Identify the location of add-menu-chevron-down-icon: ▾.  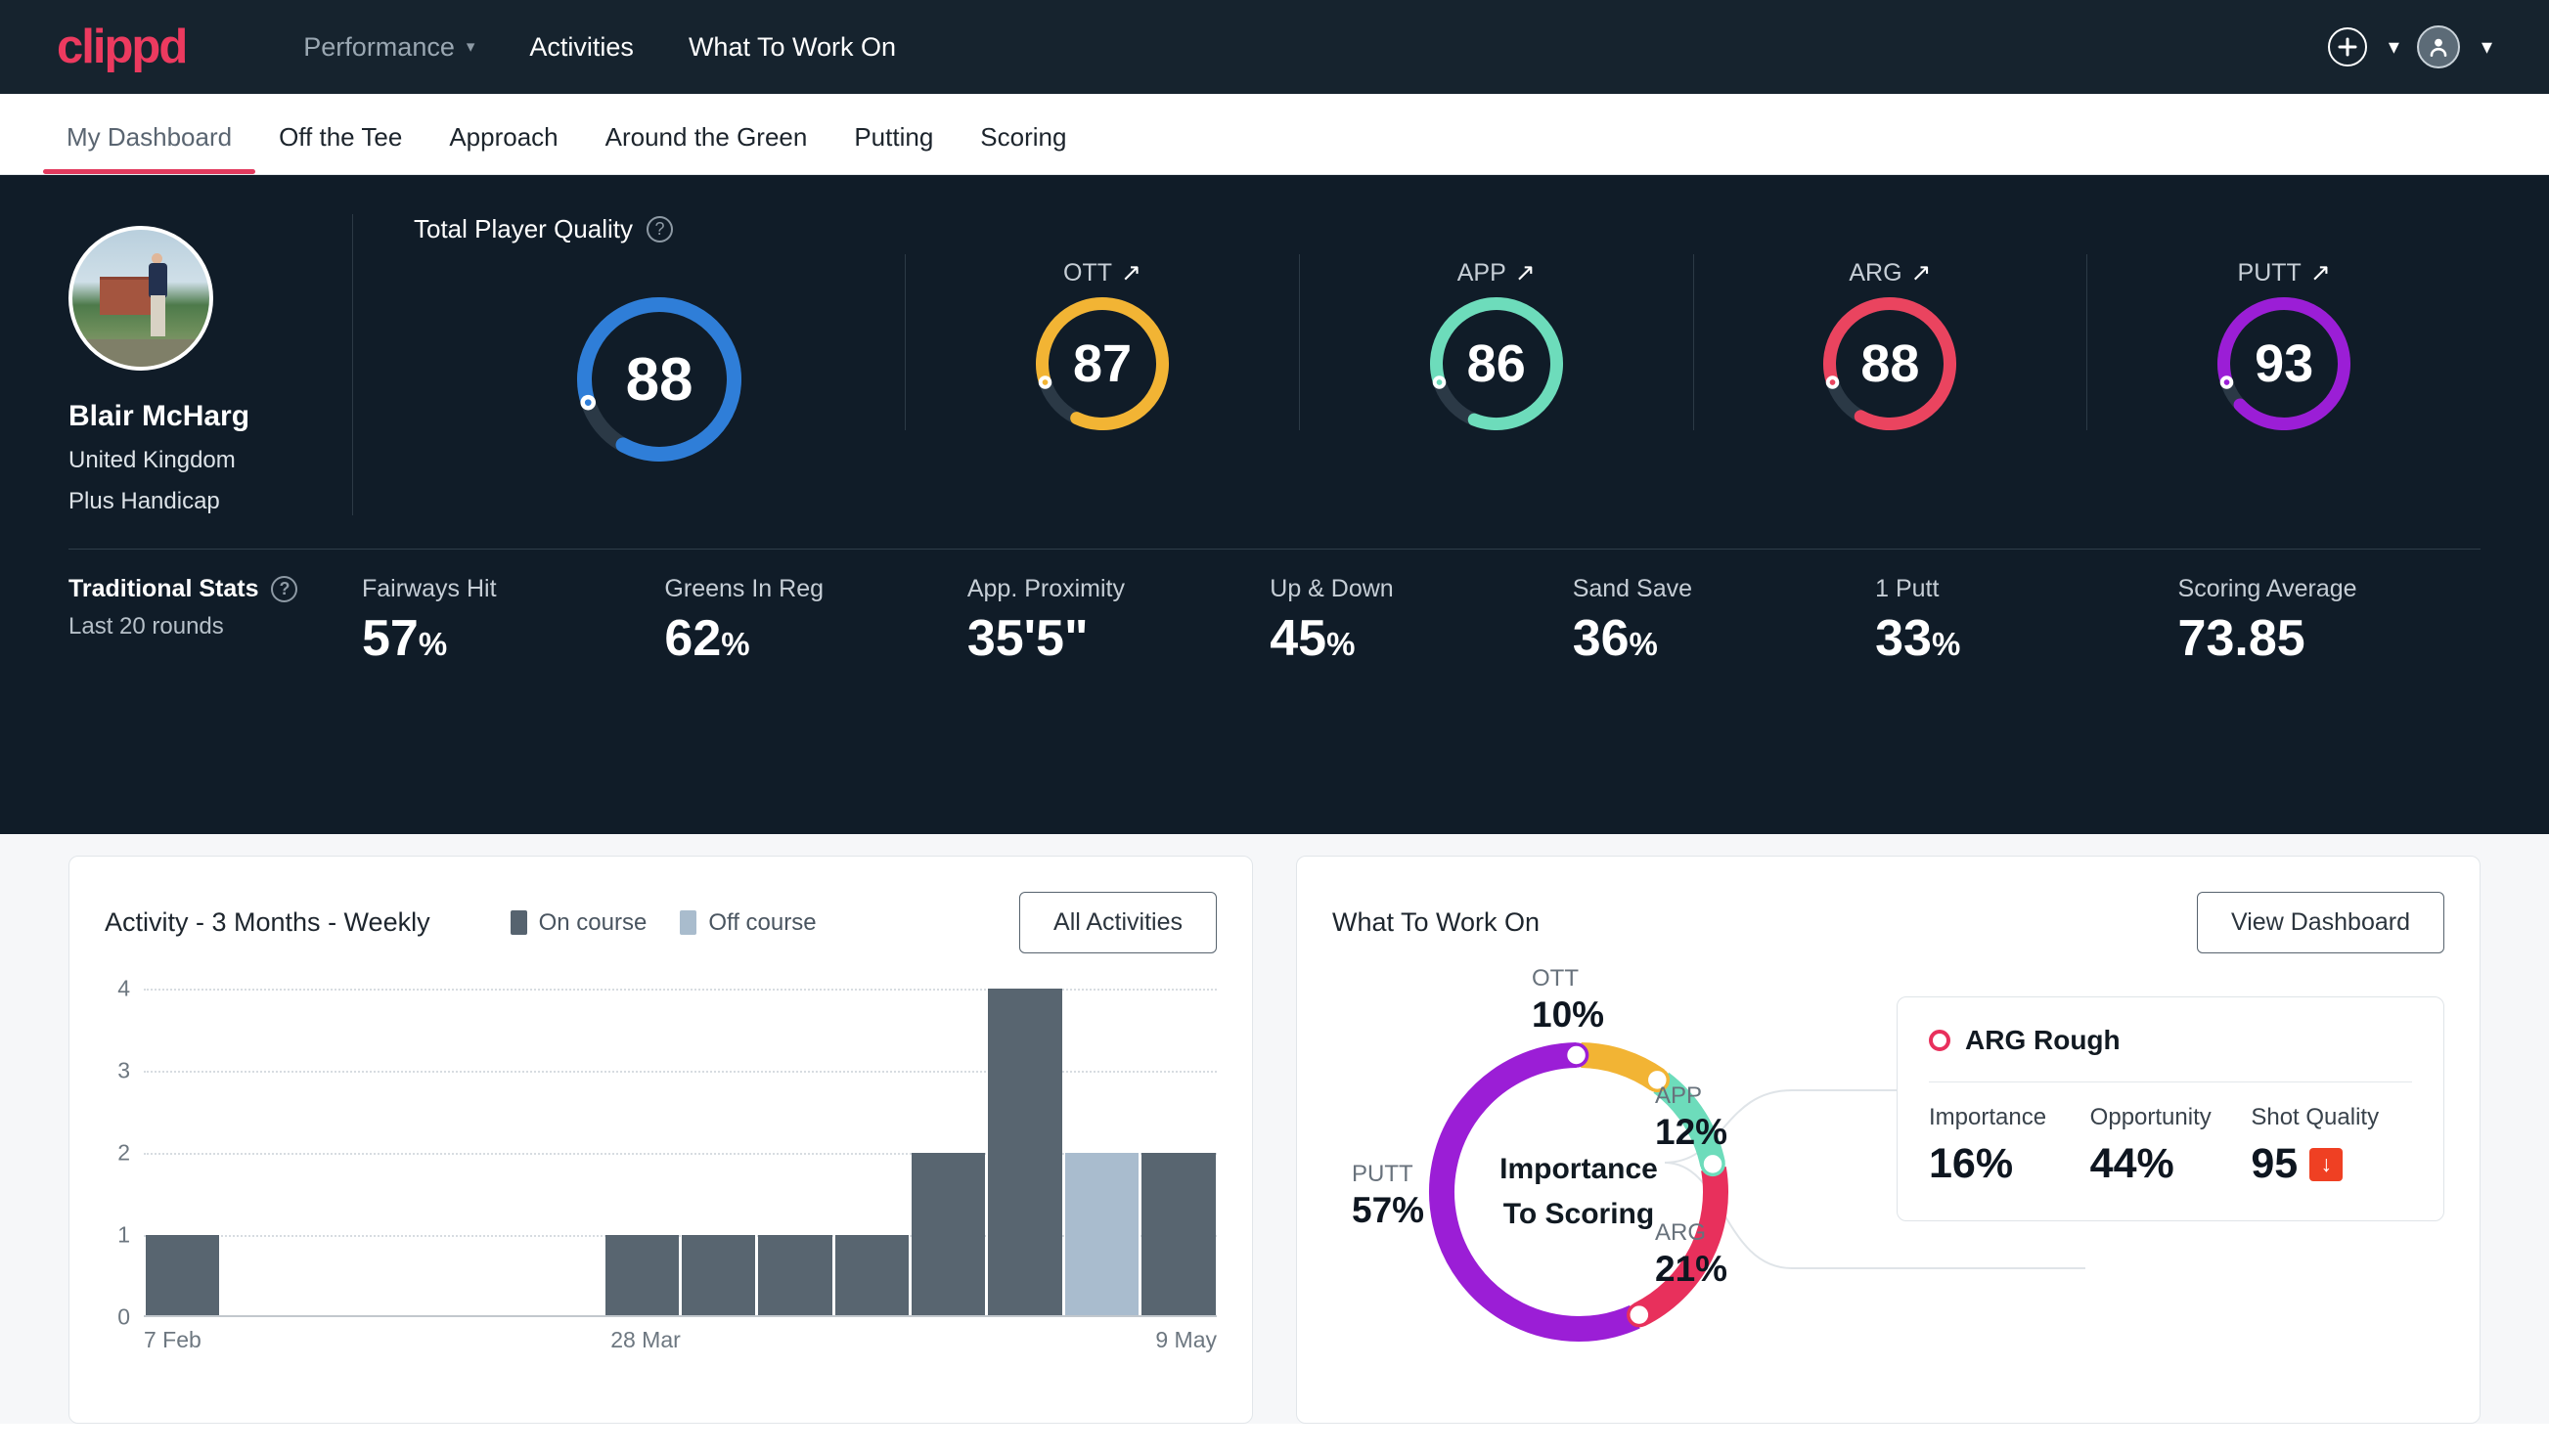
(2394, 47).